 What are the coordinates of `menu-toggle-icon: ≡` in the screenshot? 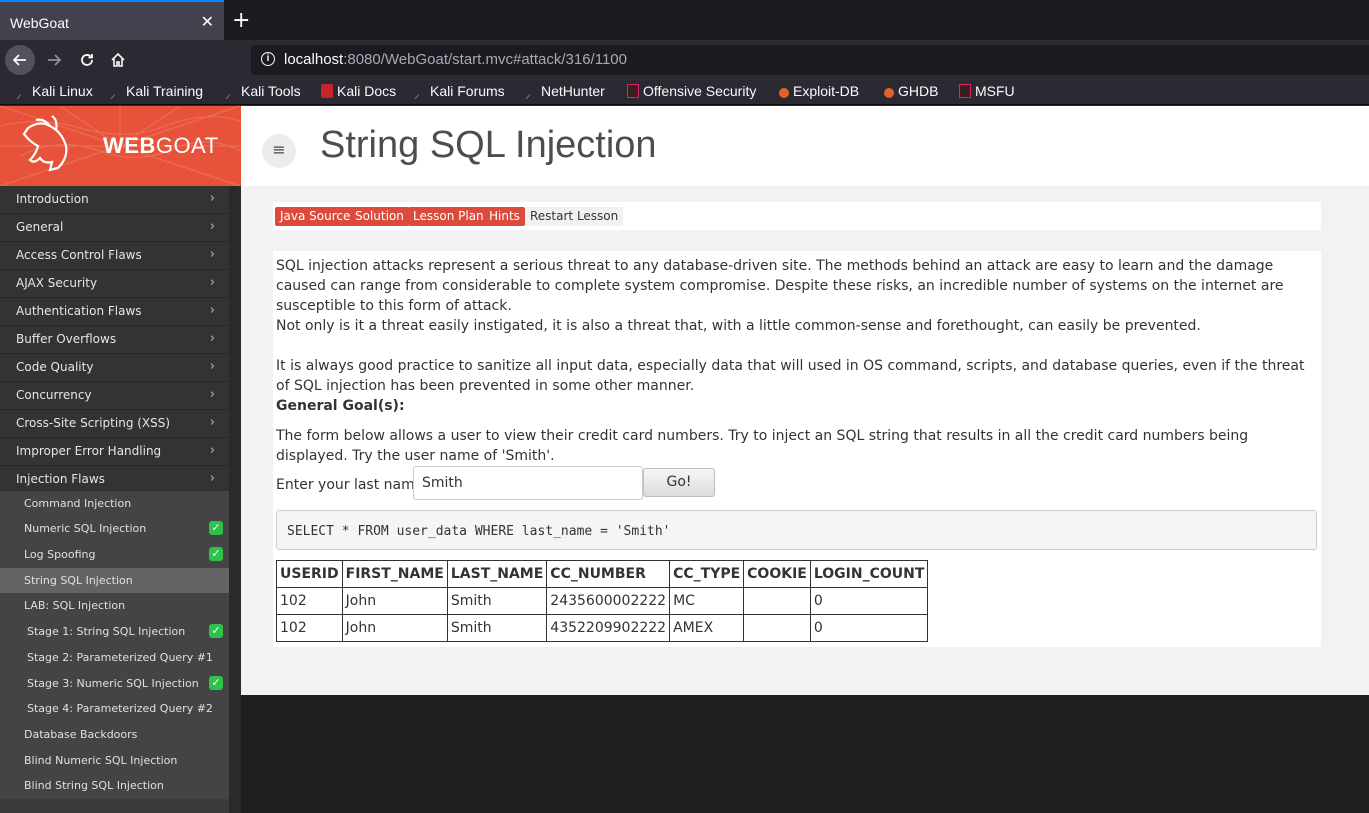 It's located at (279, 151).